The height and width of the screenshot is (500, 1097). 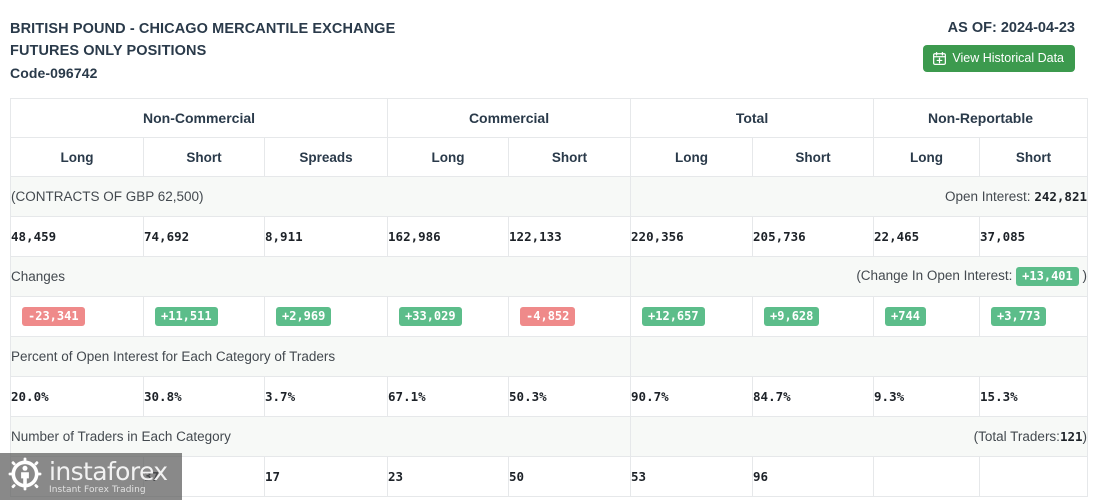 What do you see at coordinates (1071, 436) in the screenshot?
I see `total-traders-value: 121` at bounding box center [1071, 436].